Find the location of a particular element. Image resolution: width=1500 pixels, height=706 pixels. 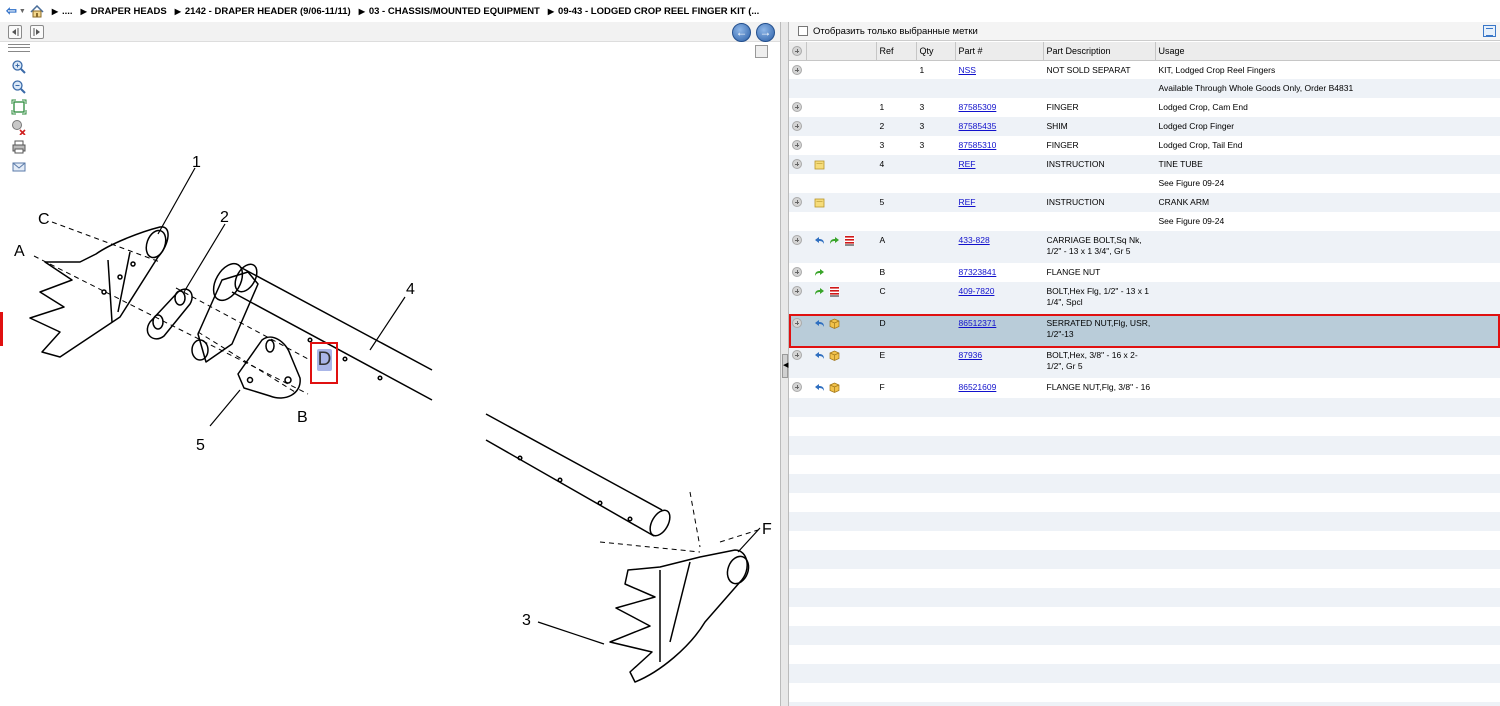

part-number-cell: 409-7820 is located at coordinates (999, 298).